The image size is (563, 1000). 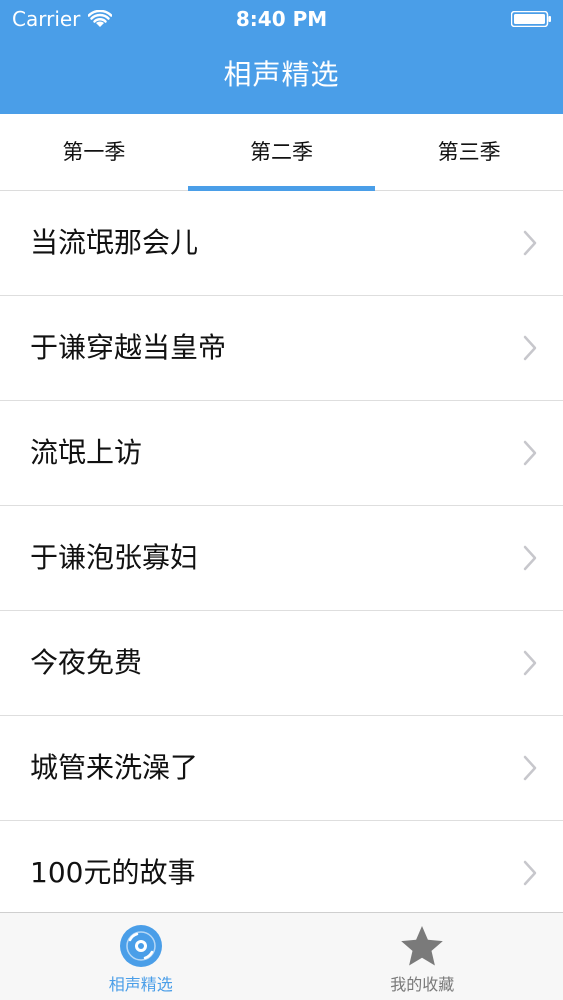 What do you see at coordinates (128, 347) in the screenshot?
I see `list-item-label: 于谦穿越当皇帝` at bounding box center [128, 347].